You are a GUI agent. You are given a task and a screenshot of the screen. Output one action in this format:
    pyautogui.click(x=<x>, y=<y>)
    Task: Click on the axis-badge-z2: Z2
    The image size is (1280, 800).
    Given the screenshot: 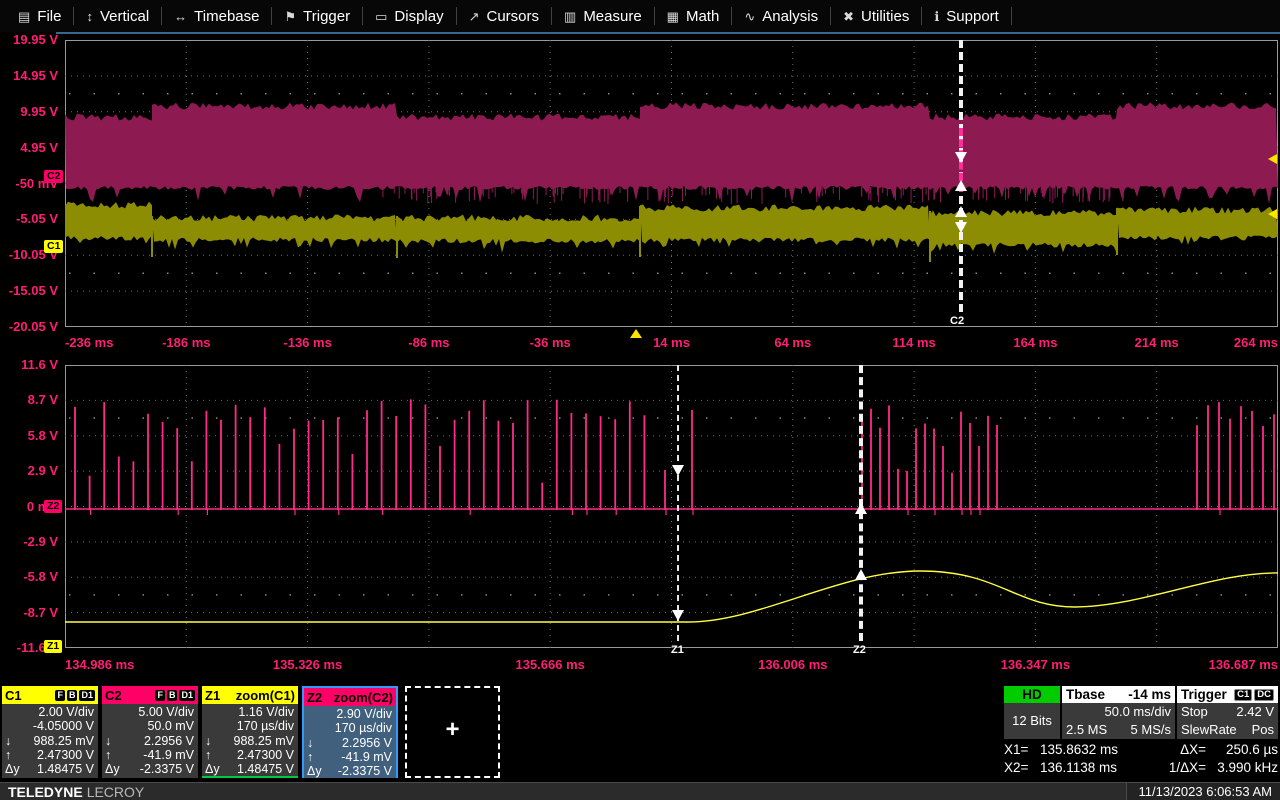 What is the action you would take?
    pyautogui.click(x=53, y=506)
    